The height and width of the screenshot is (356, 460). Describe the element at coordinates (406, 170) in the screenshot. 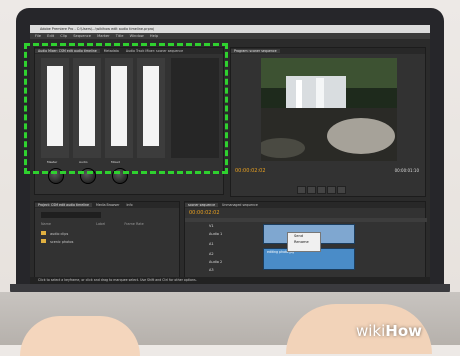

I see `duration-timecode: 00:00:01:10` at that location.